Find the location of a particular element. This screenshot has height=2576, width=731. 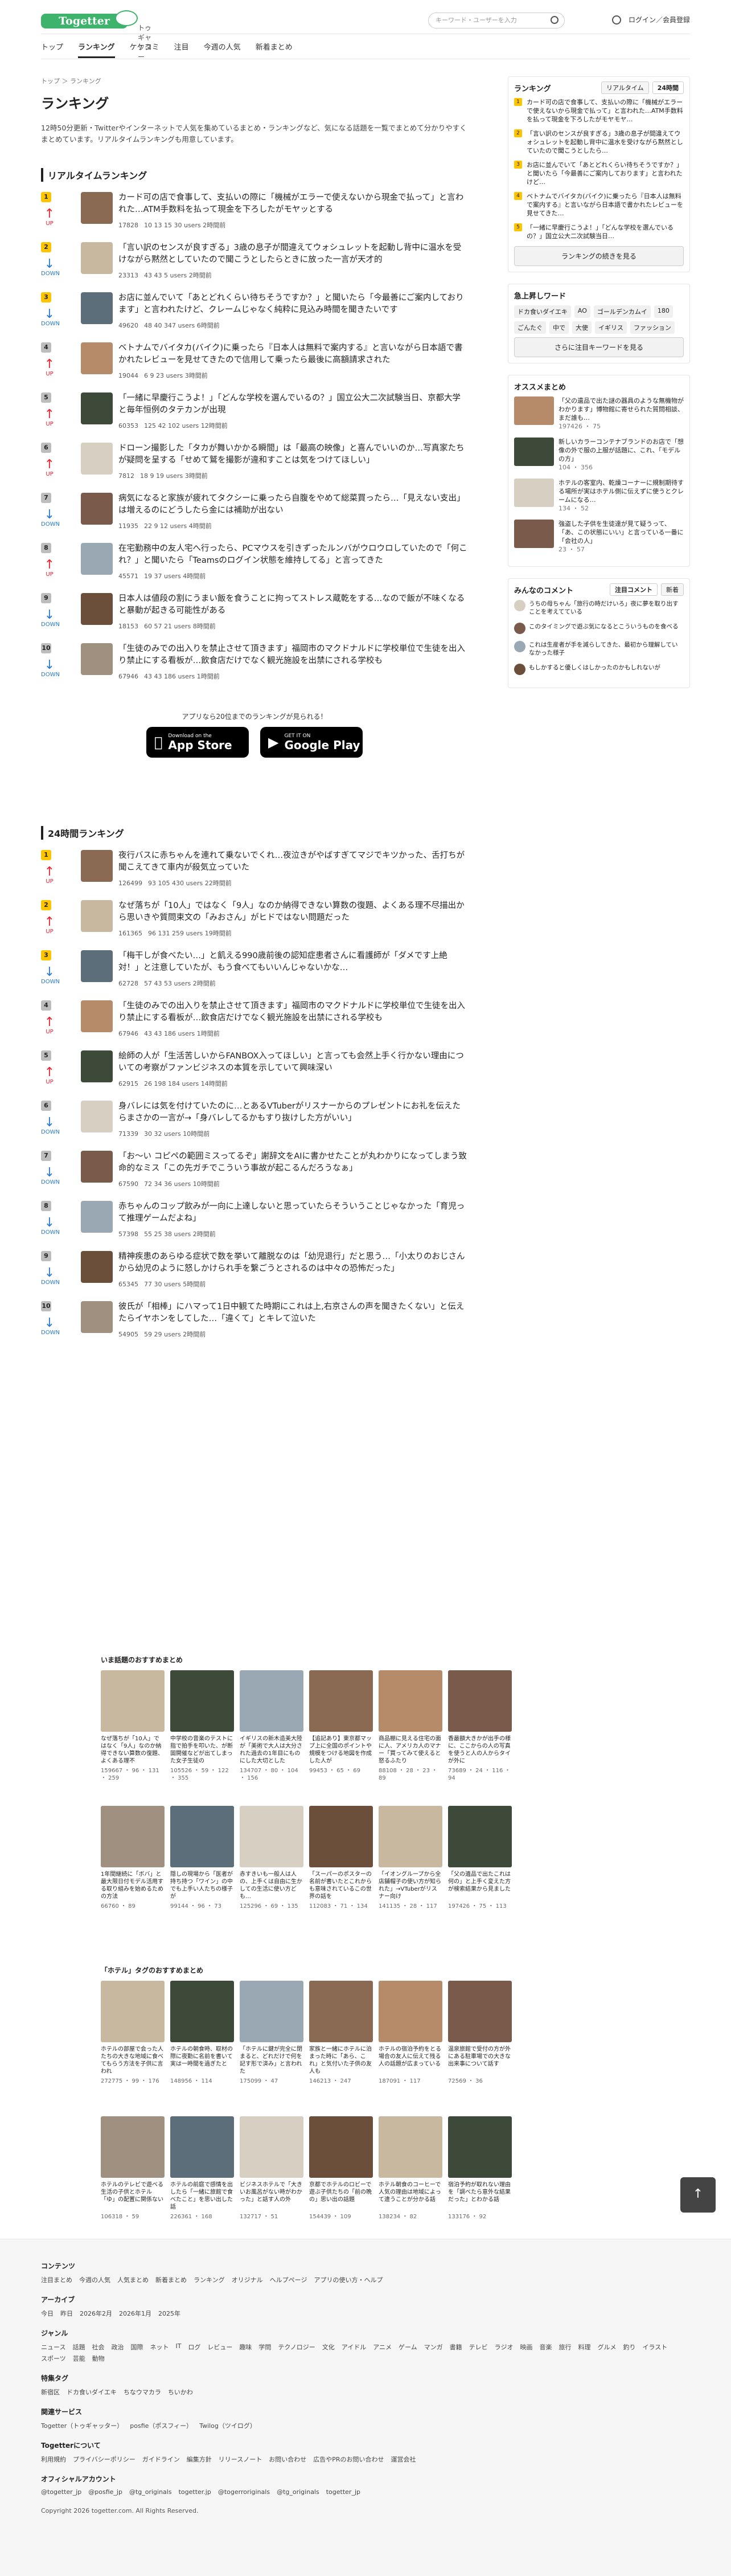

footer-link: 今週の人気 is located at coordinates (94, 2279).